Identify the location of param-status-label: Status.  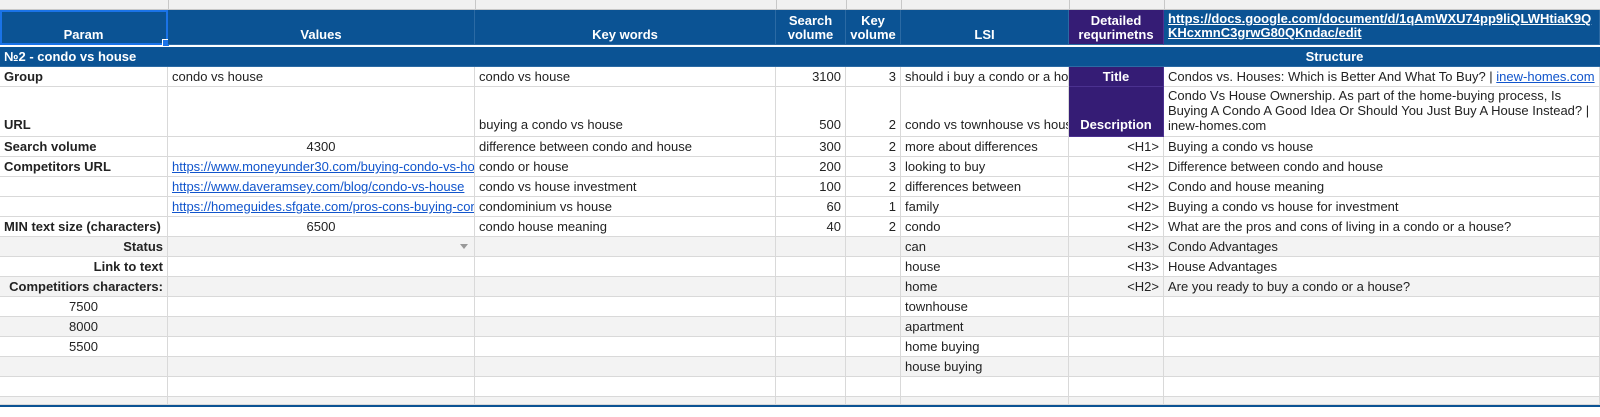
(84, 247).